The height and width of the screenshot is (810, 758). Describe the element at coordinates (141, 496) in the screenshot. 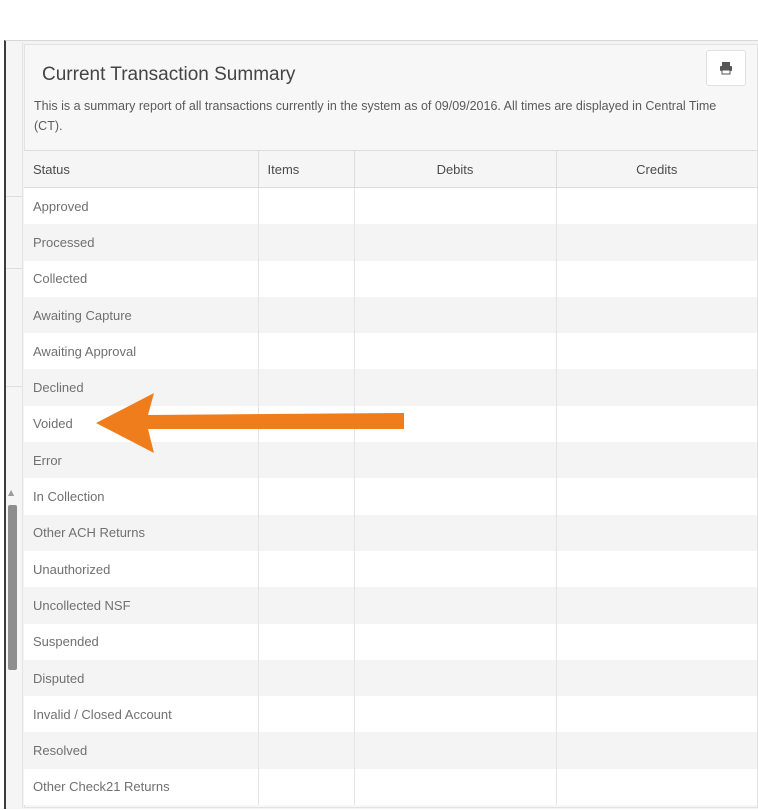

I see `status-cell: In Collection` at that location.